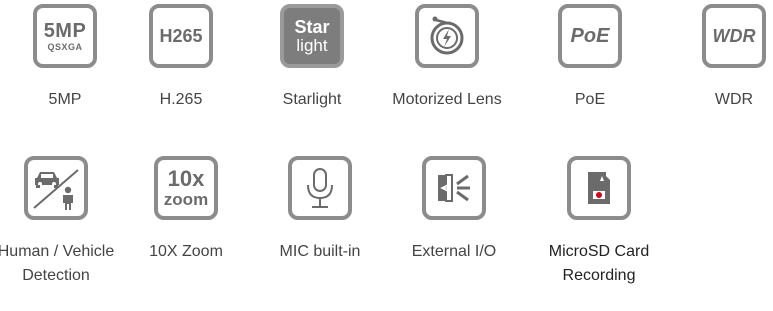 The width and height of the screenshot is (773, 311). I want to click on zoom-10x-icon: 10x zoom, so click(186, 188).